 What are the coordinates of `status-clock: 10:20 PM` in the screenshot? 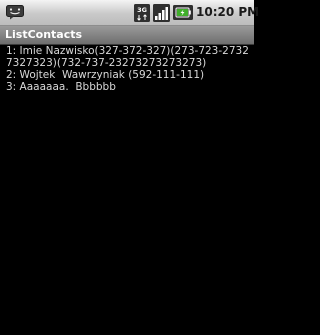 It's located at (228, 12).